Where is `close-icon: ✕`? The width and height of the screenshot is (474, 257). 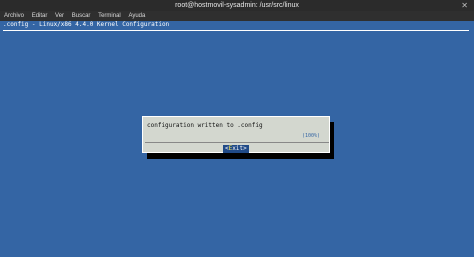 close-icon: ✕ is located at coordinates (464, 5).